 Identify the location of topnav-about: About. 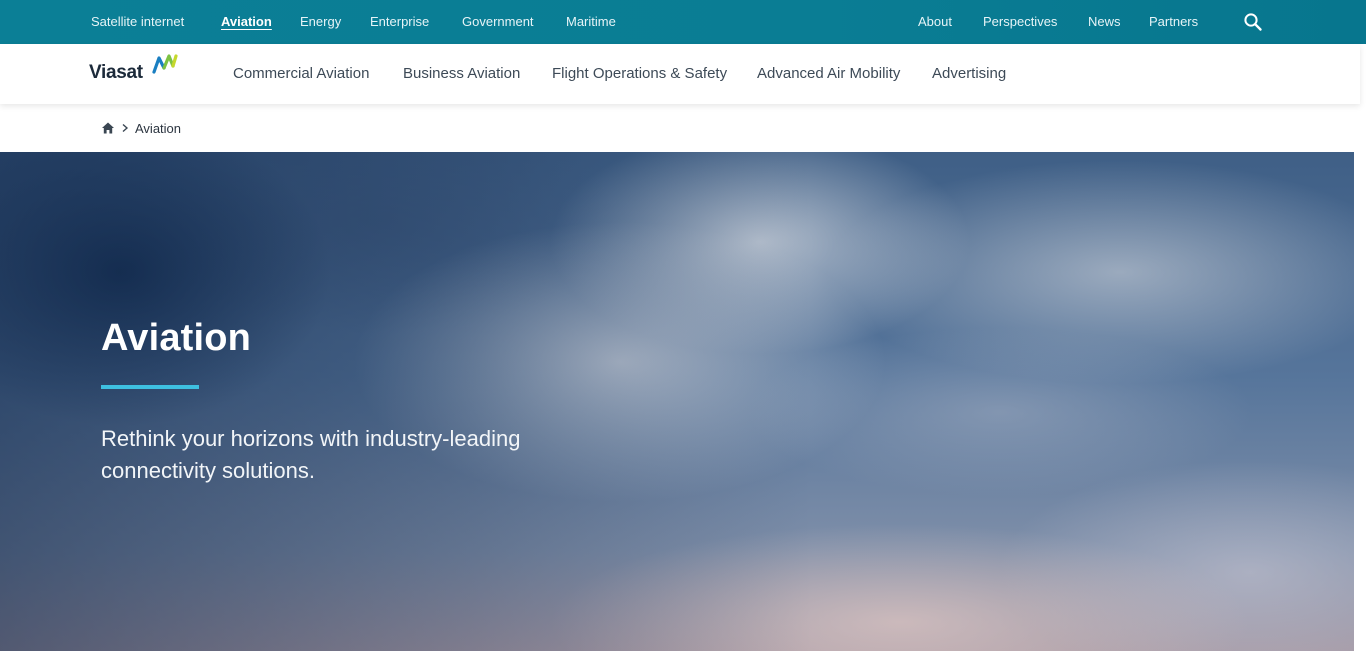
(935, 22).